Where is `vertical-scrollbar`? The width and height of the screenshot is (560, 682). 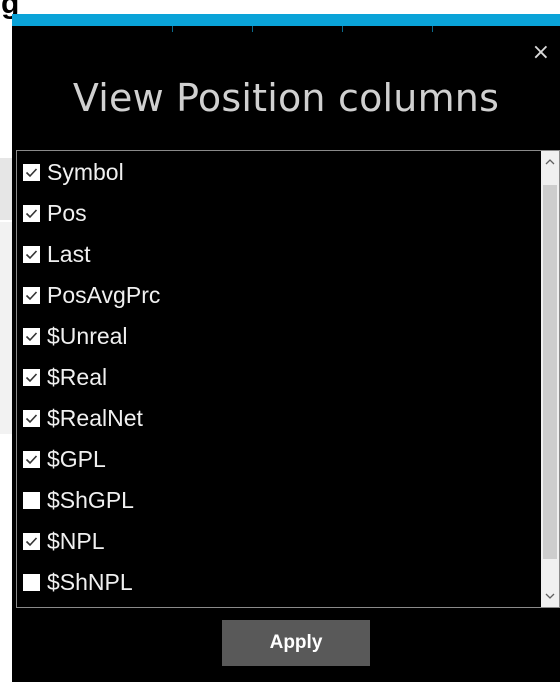
vertical-scrollbar is located at coordinates (550, 379).